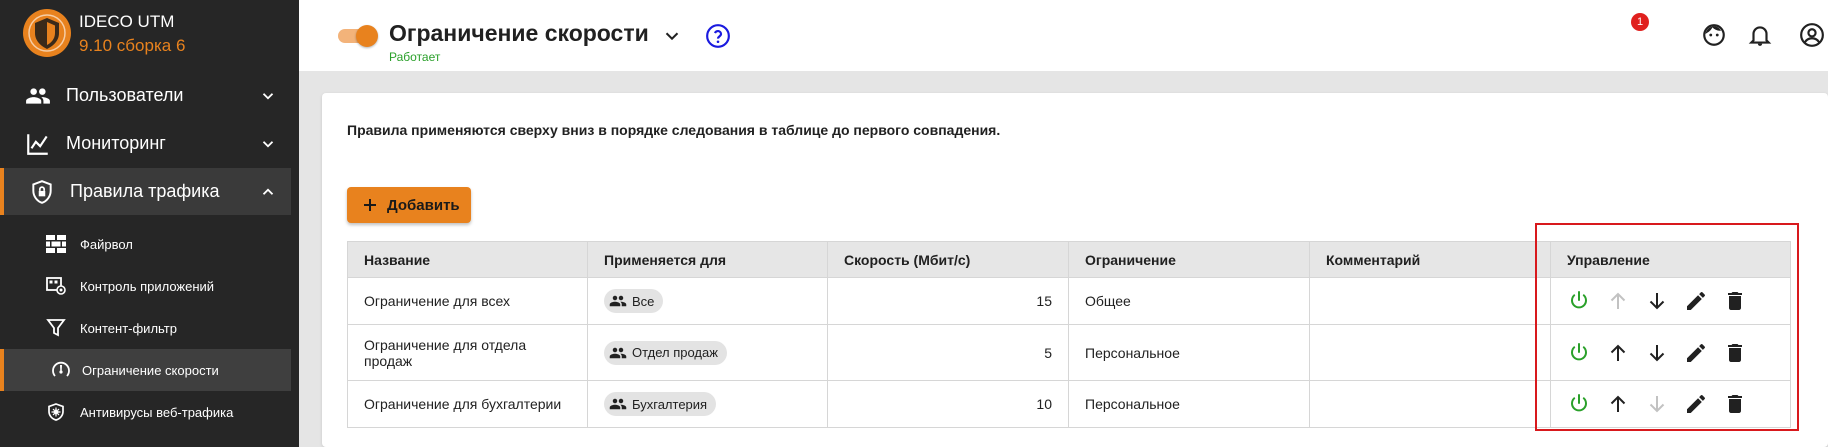 Image resolution: width=1828 pixels, height=447 pixels. I want to click on support-agent-icon, so click(1714, 35).